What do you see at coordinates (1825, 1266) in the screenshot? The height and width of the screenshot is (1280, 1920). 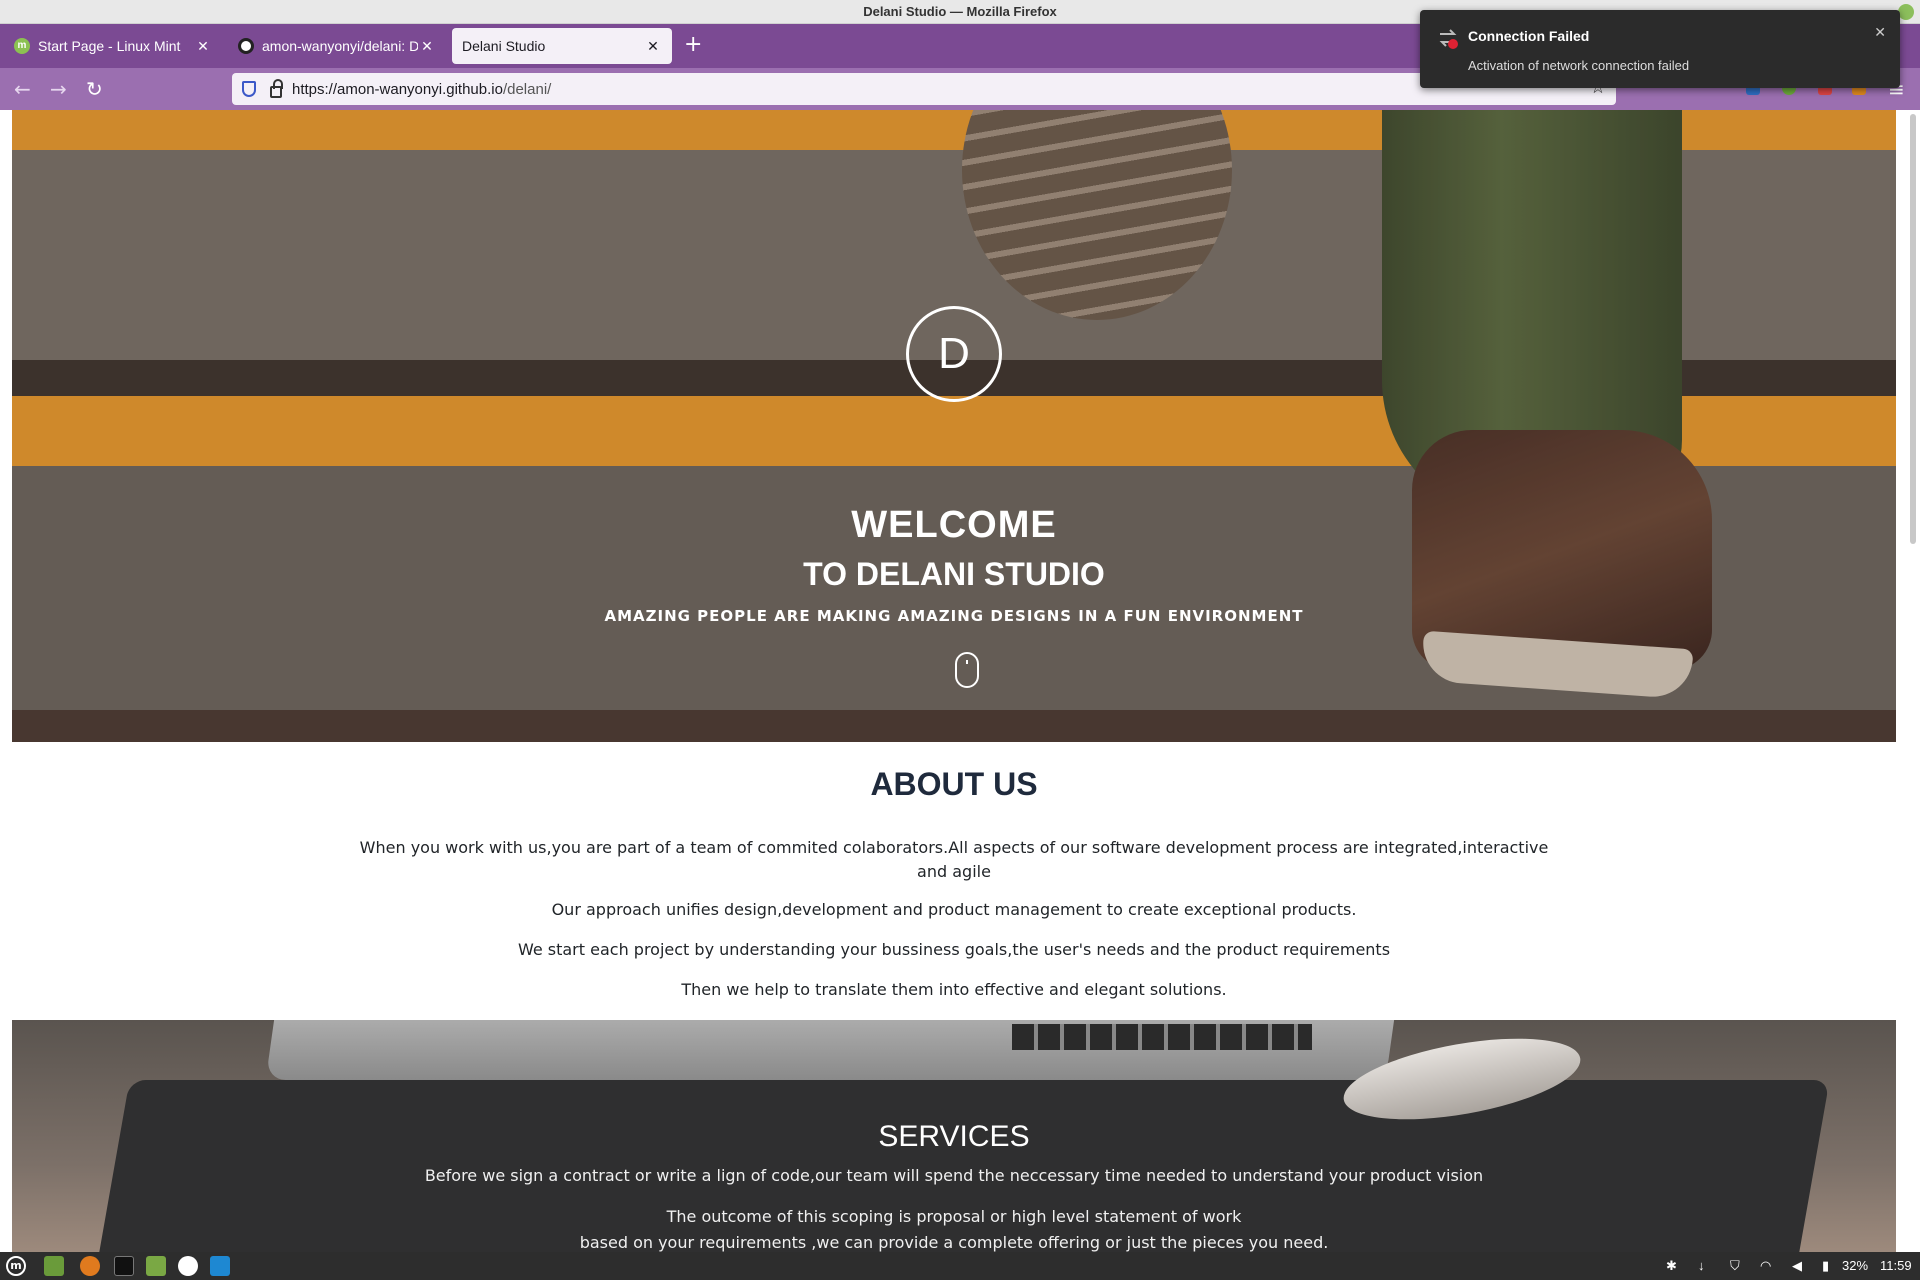 I see `battery-icon: ▮` at bounding box center [1825, 1266].